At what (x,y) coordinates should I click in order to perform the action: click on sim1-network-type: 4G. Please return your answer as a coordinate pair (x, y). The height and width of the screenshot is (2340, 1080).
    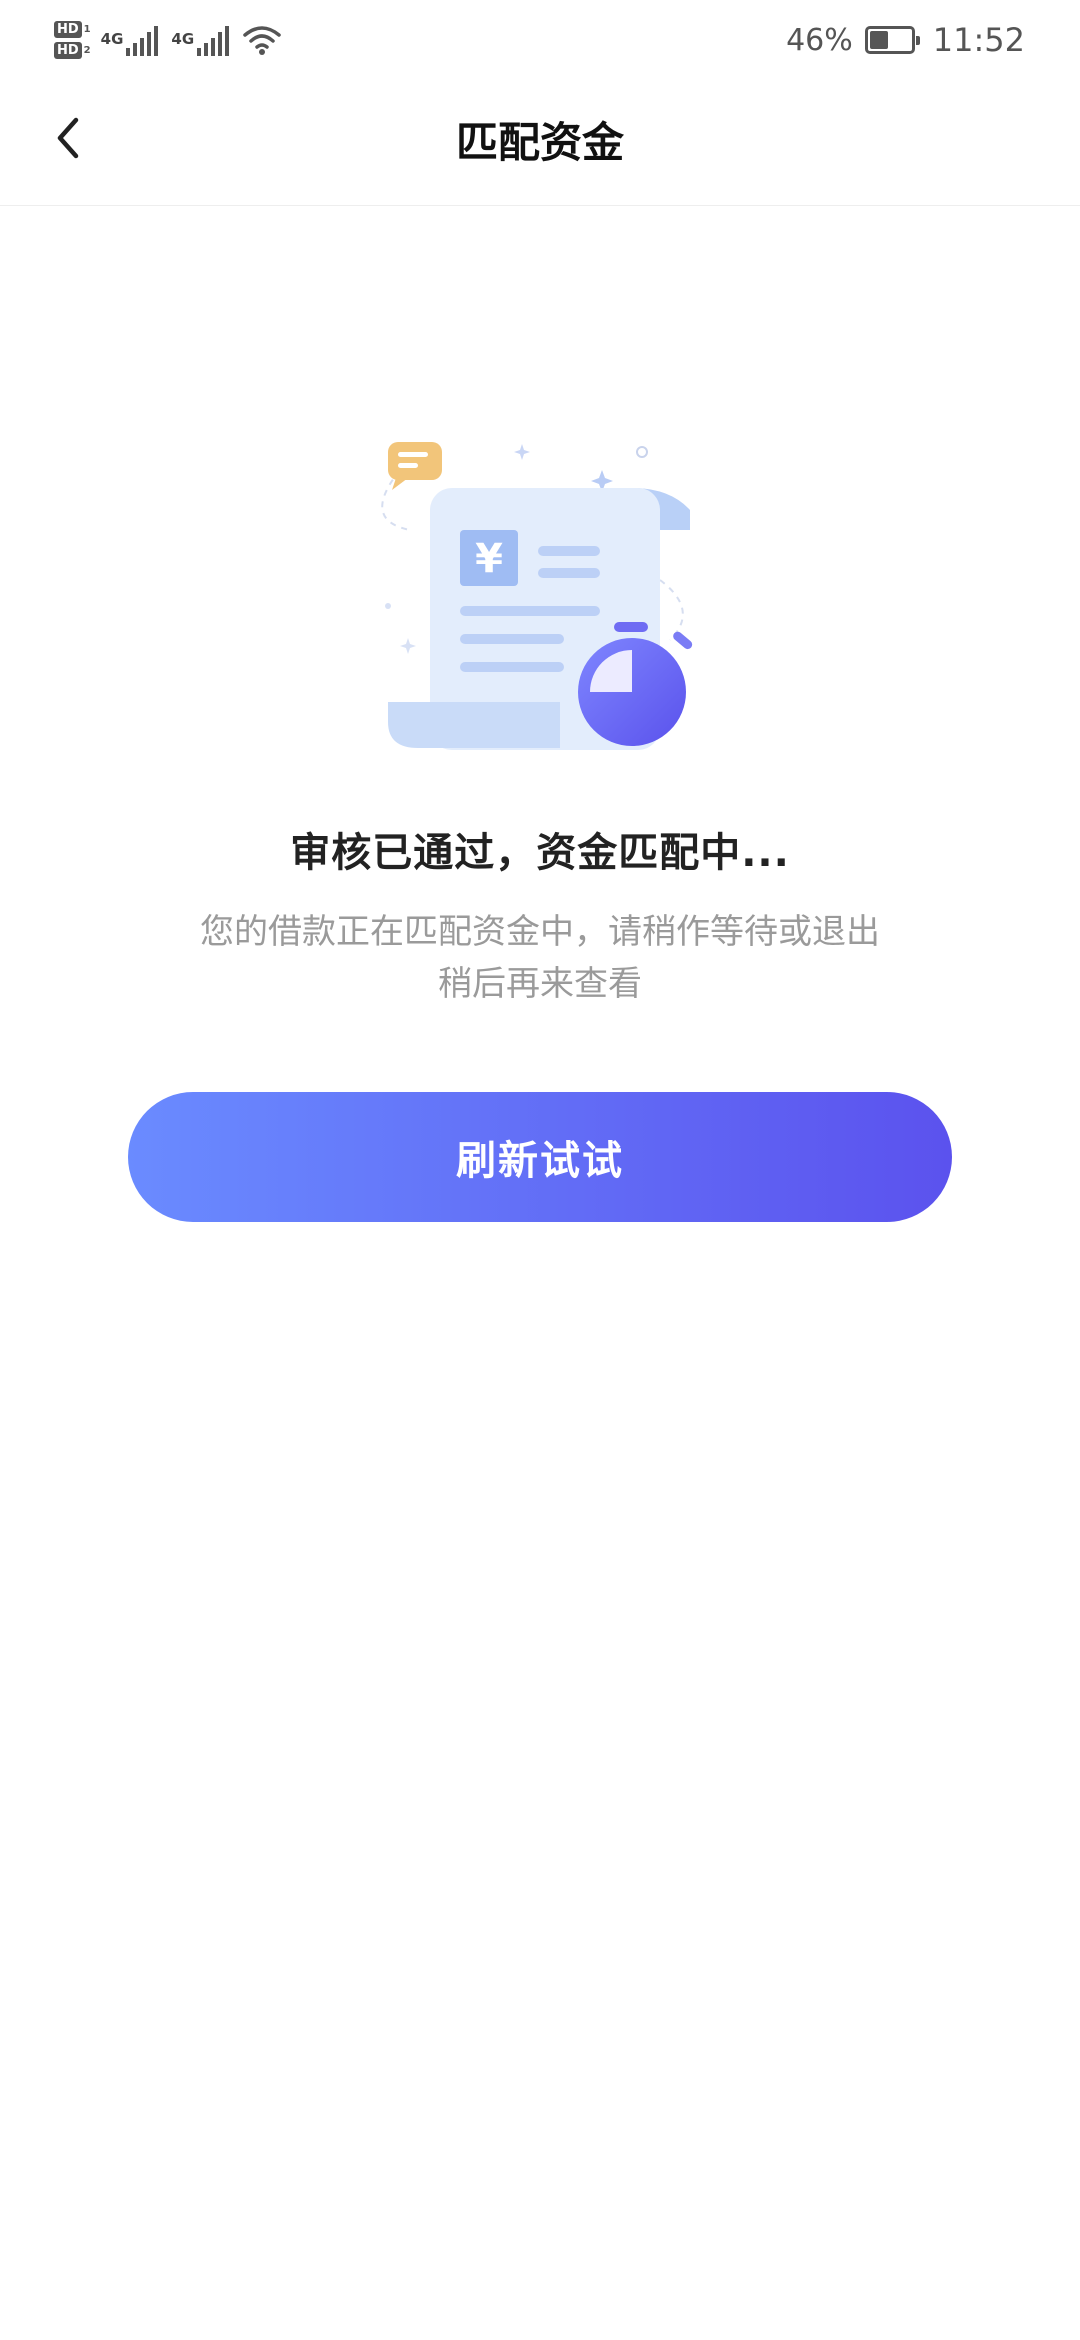
    Looking at the image, I should click on (112, 39).